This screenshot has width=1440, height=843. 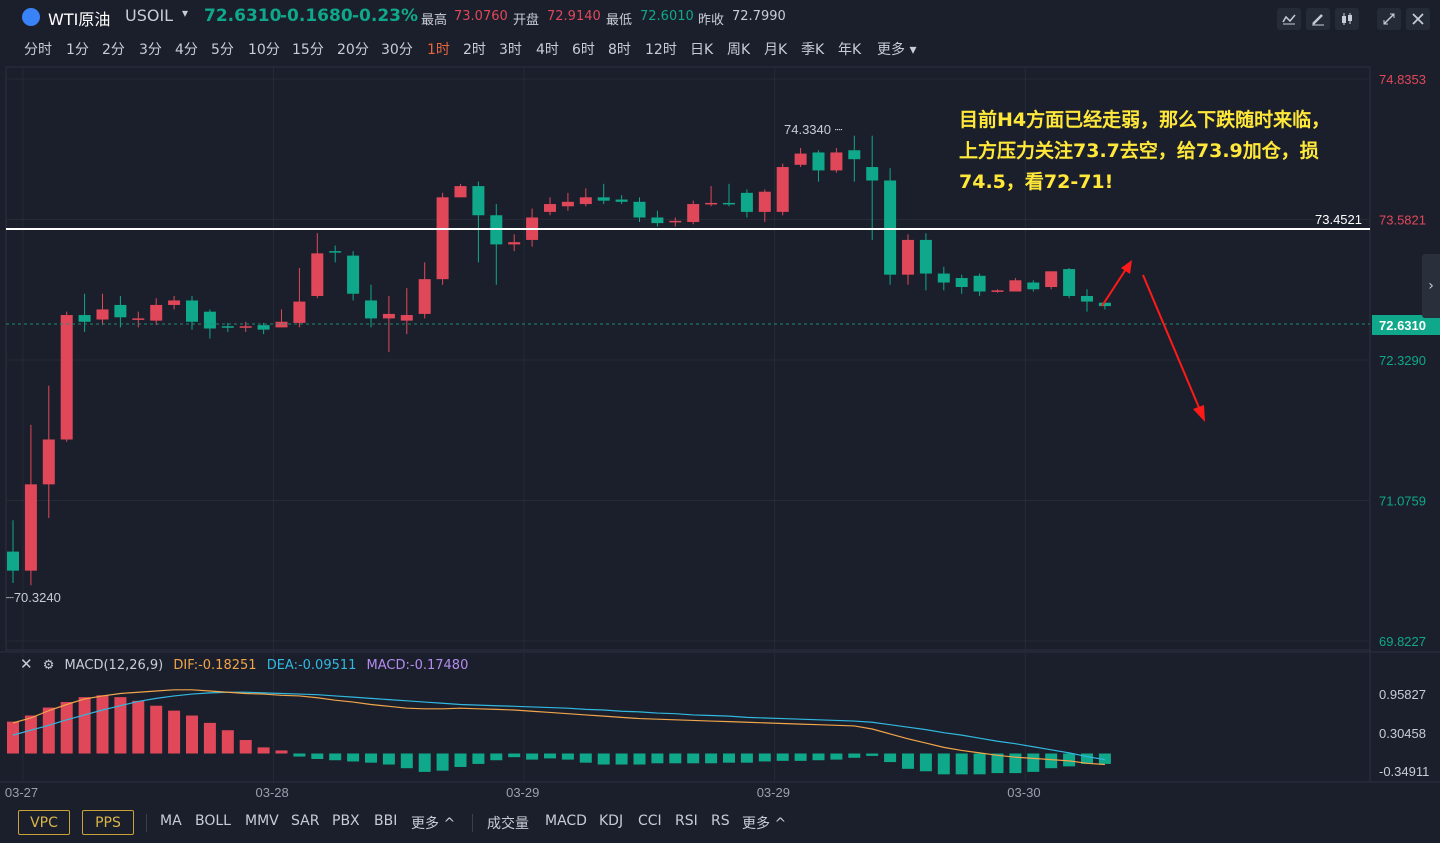 I want to click on tab-period-19: 月K, so click(x=775, y=49).